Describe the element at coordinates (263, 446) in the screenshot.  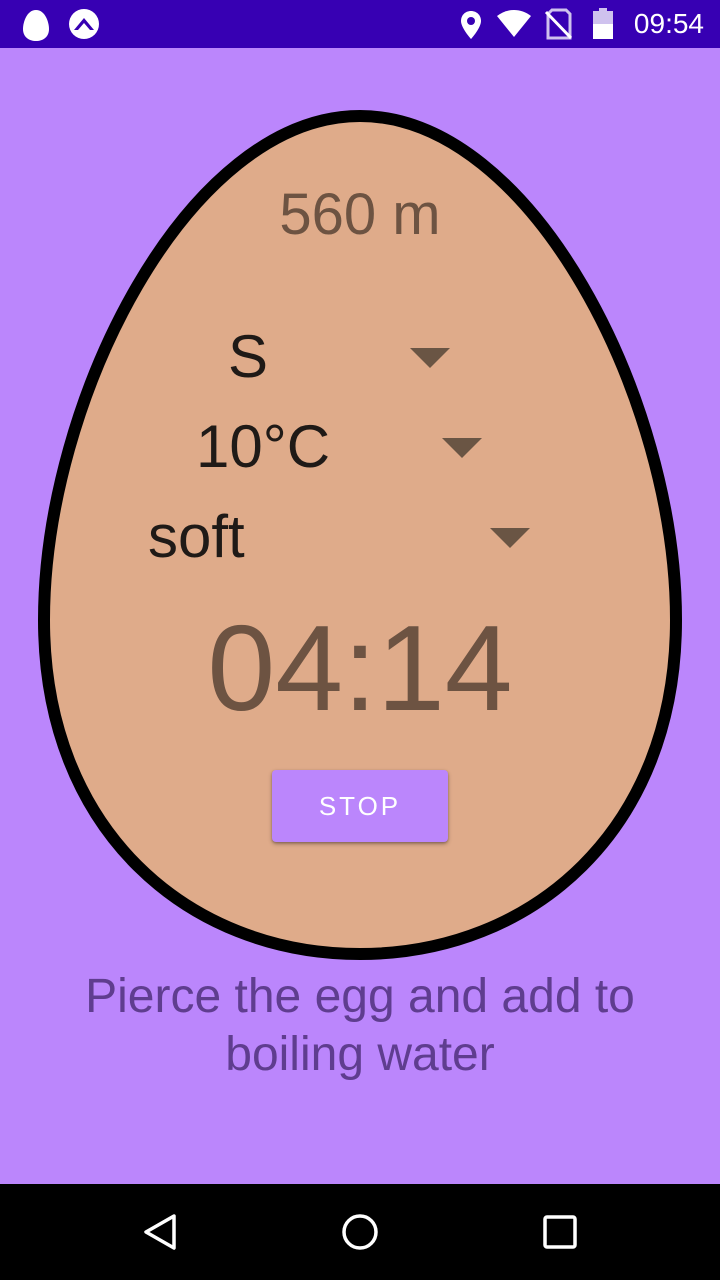
I see `temperature-dropdown-value: 10°C` at that location.